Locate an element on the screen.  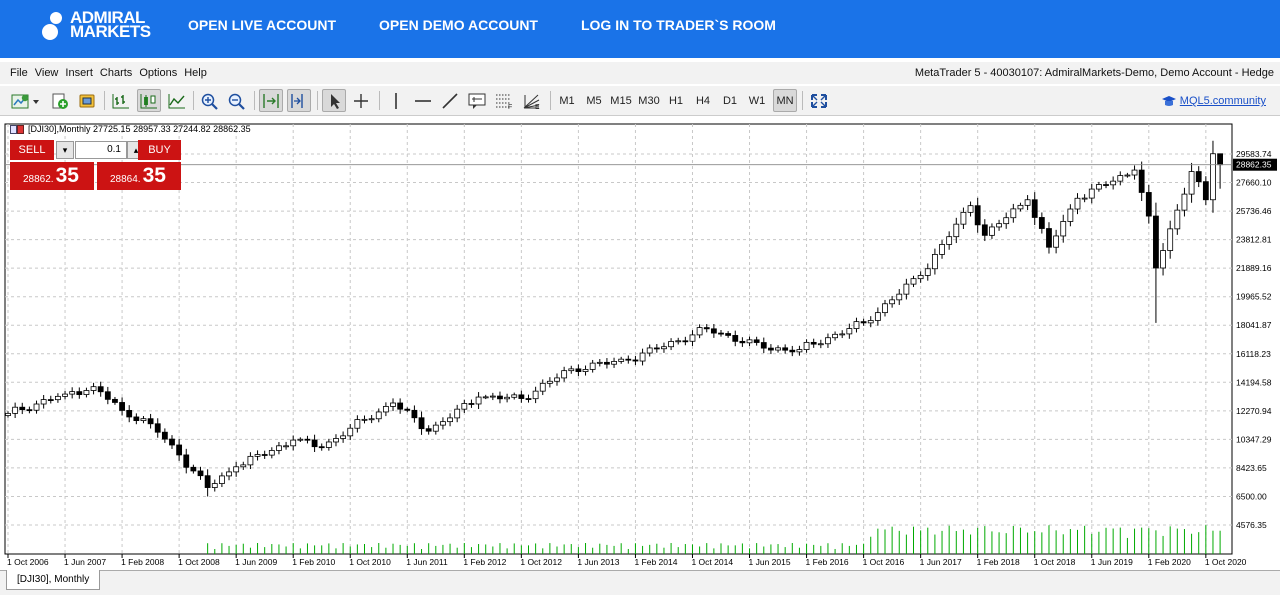
chart-window-icon is located at coordinates (17, 129).